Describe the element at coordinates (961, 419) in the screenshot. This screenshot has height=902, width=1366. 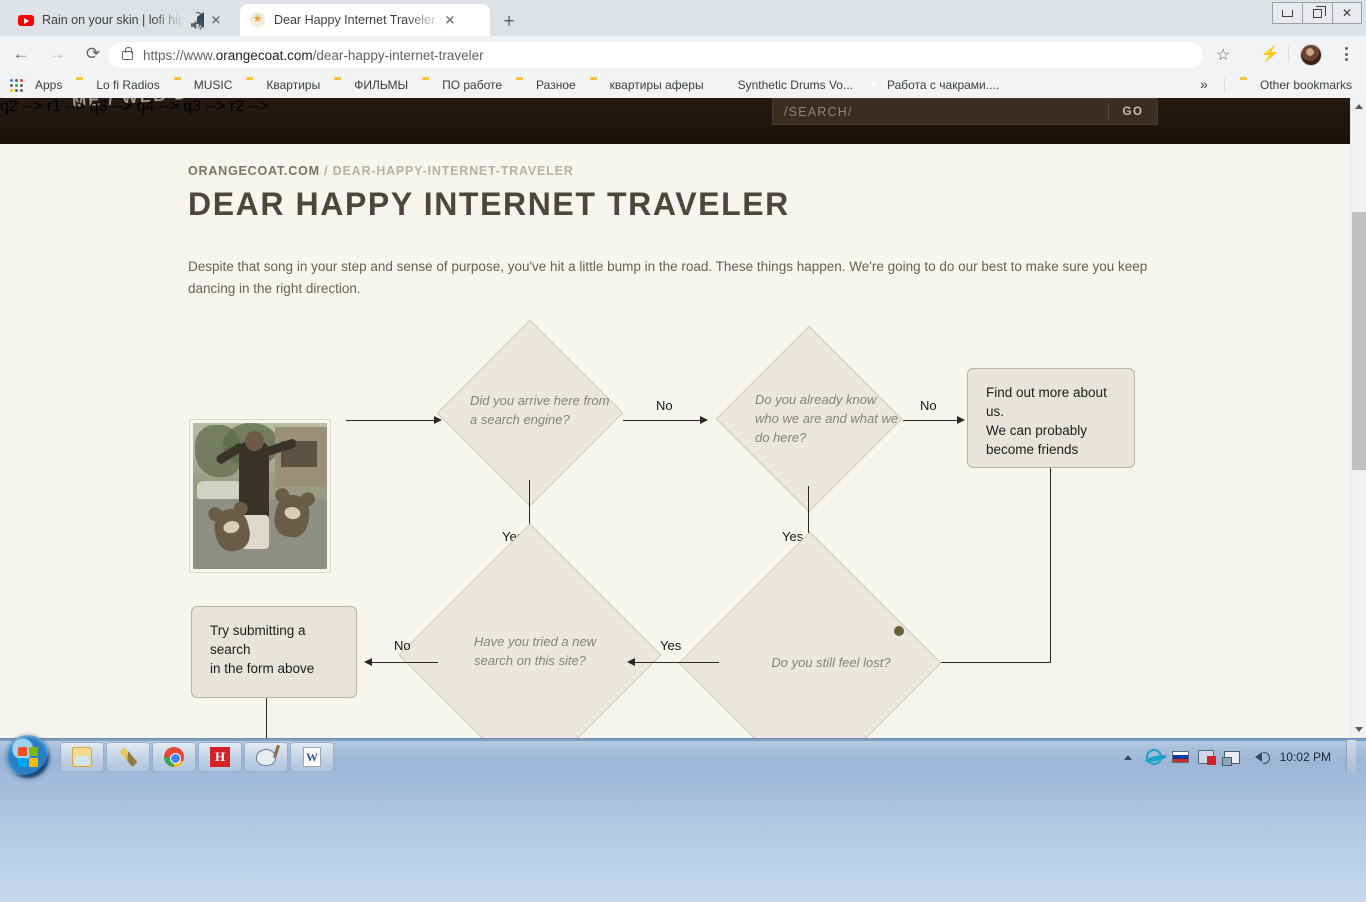
I see `arrowhead-q2-no` at that location.